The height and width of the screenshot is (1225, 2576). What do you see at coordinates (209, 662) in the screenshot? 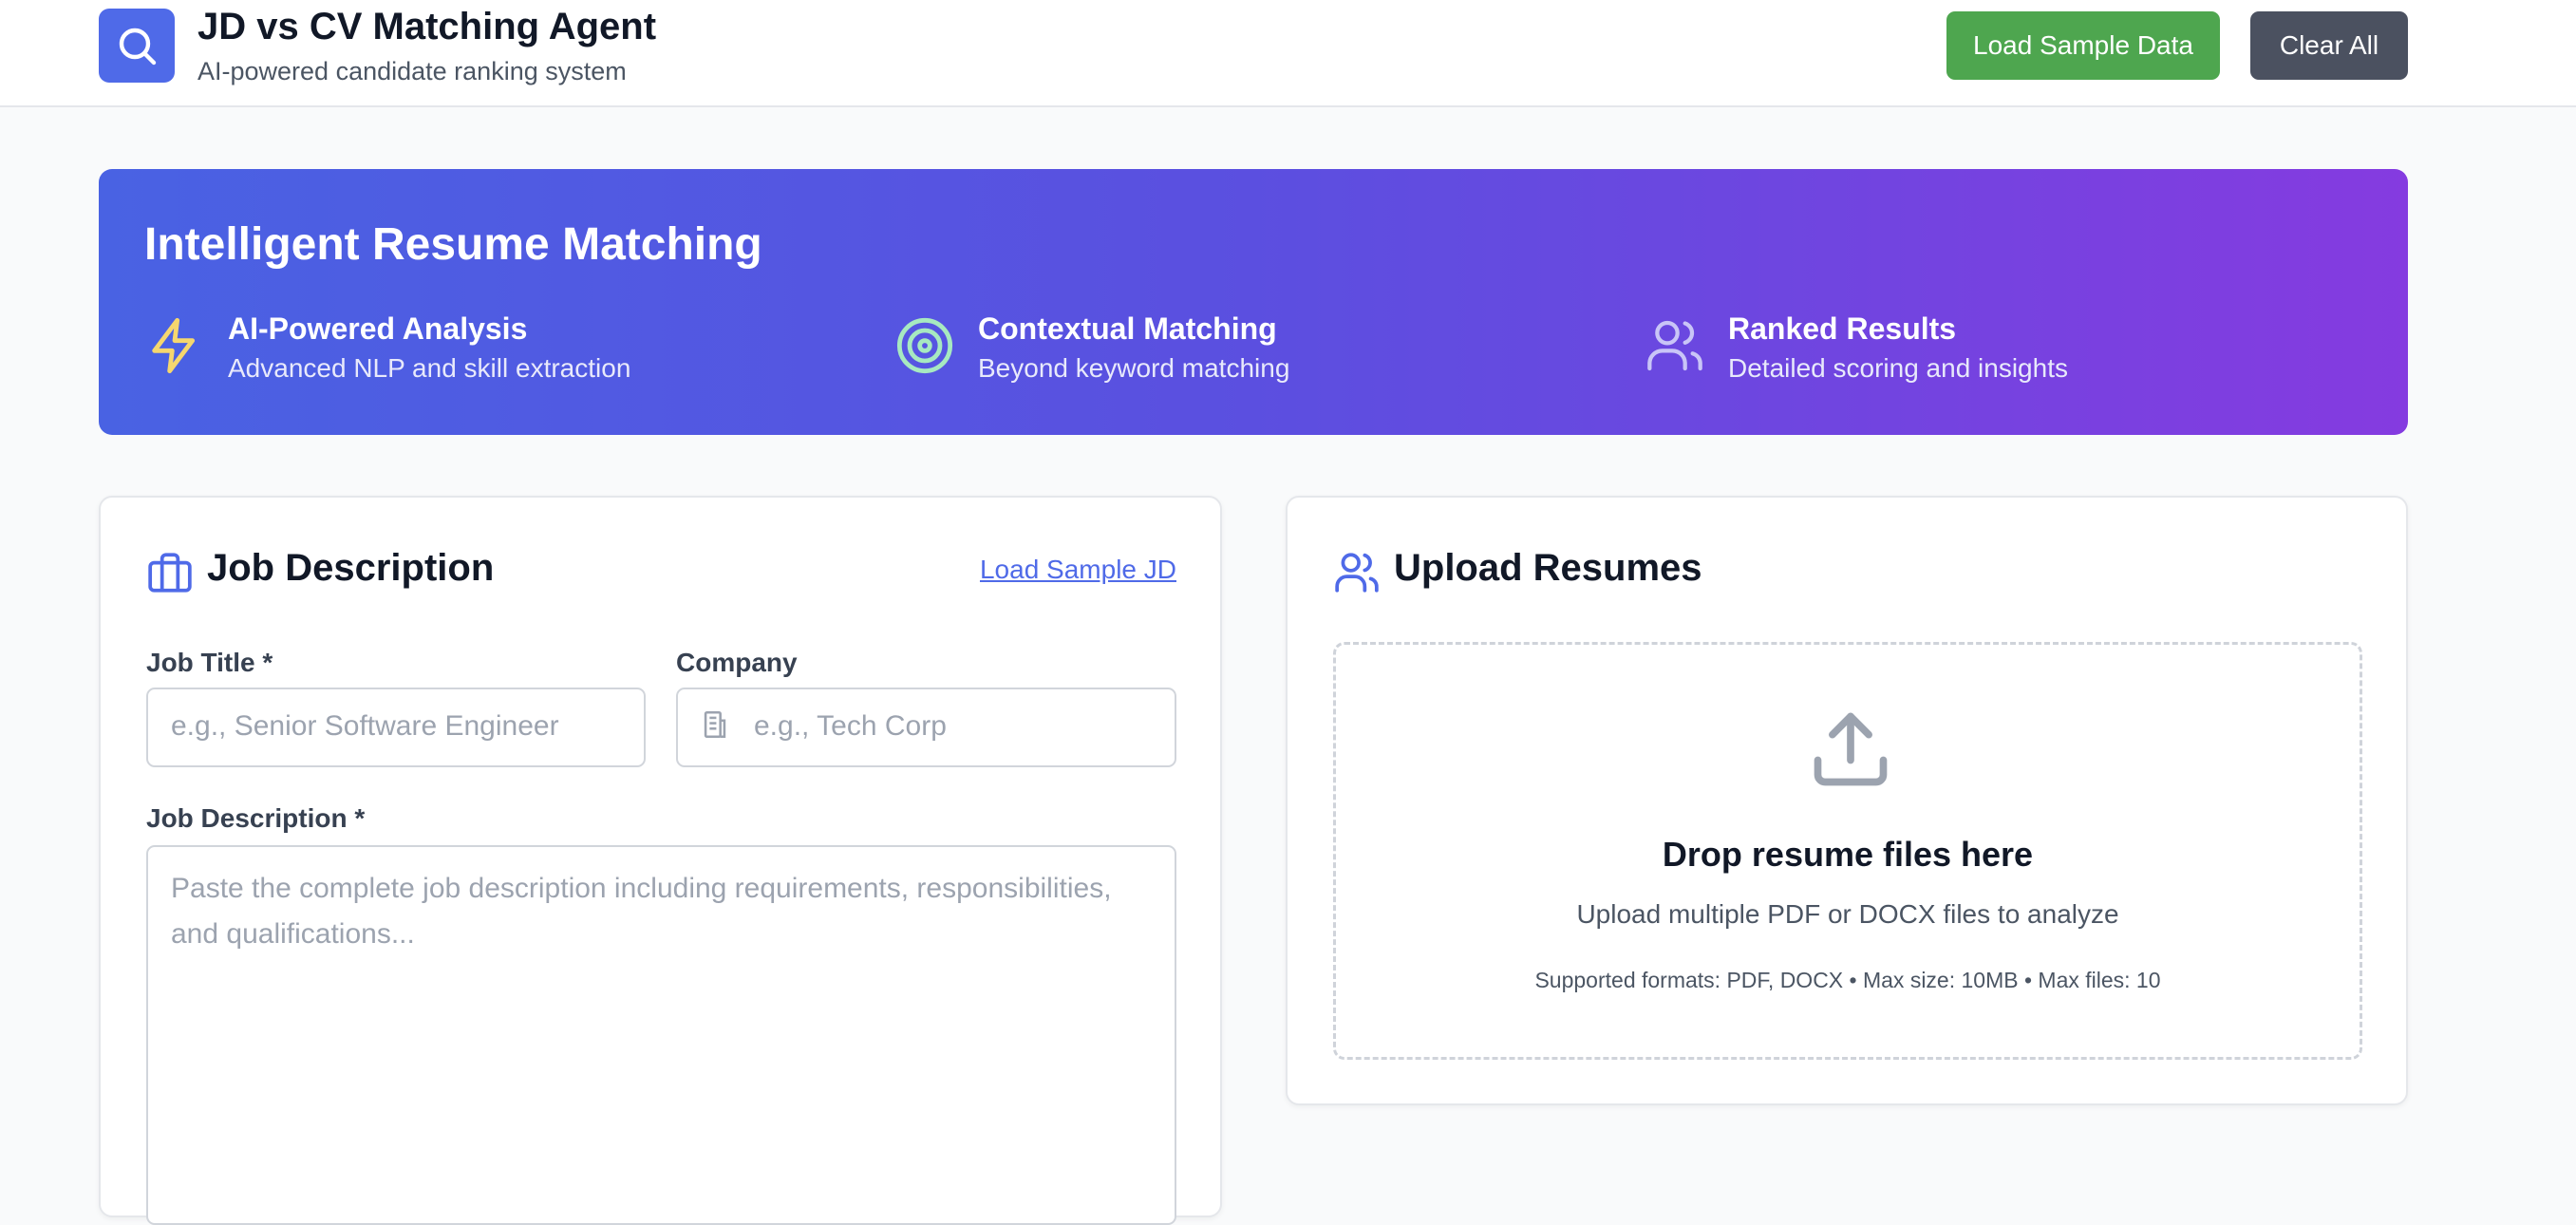
I see `job-title-label: Job Title *` at bounding box center [209, 662].